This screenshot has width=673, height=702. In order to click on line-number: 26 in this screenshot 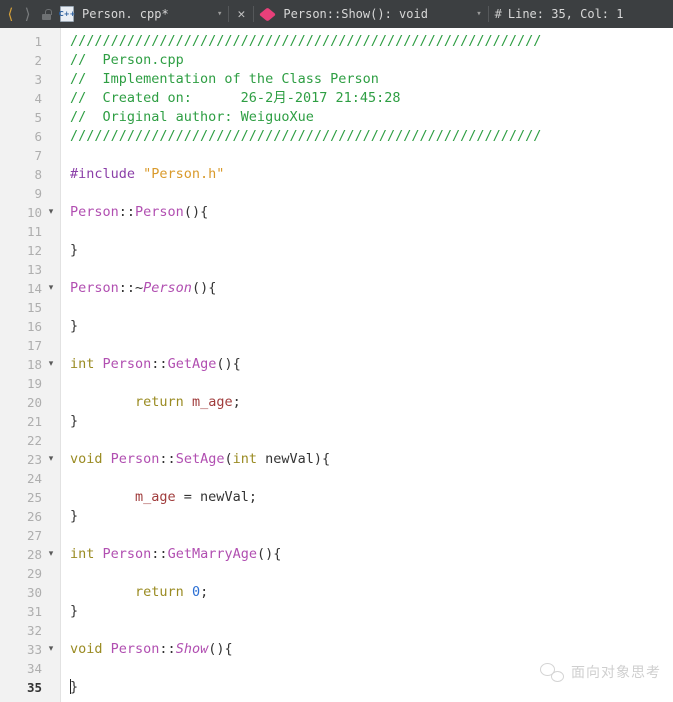, I will do `click(34, 516)`.